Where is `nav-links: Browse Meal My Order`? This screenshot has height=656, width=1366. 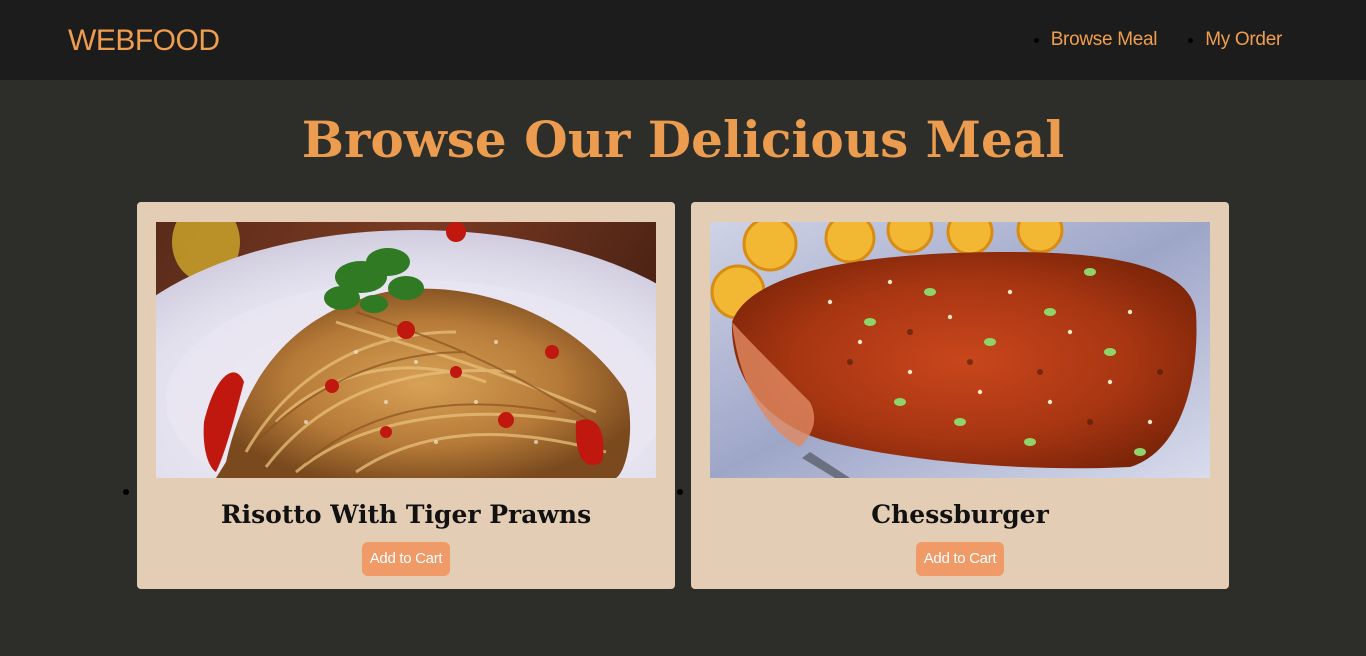 nav-links: Browse Meal My Order is located at coordinates (1159, 40).